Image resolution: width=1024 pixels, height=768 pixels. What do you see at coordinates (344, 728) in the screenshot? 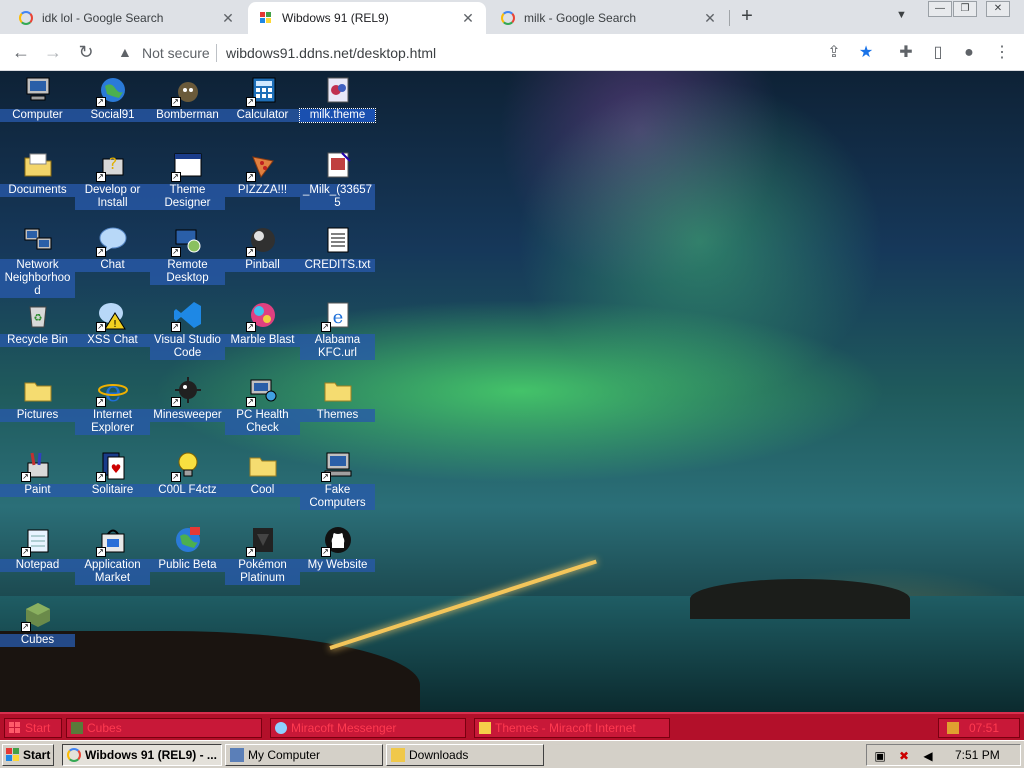
I see `task-label: Miracoft Messenger` at bounding box center [344, 728].